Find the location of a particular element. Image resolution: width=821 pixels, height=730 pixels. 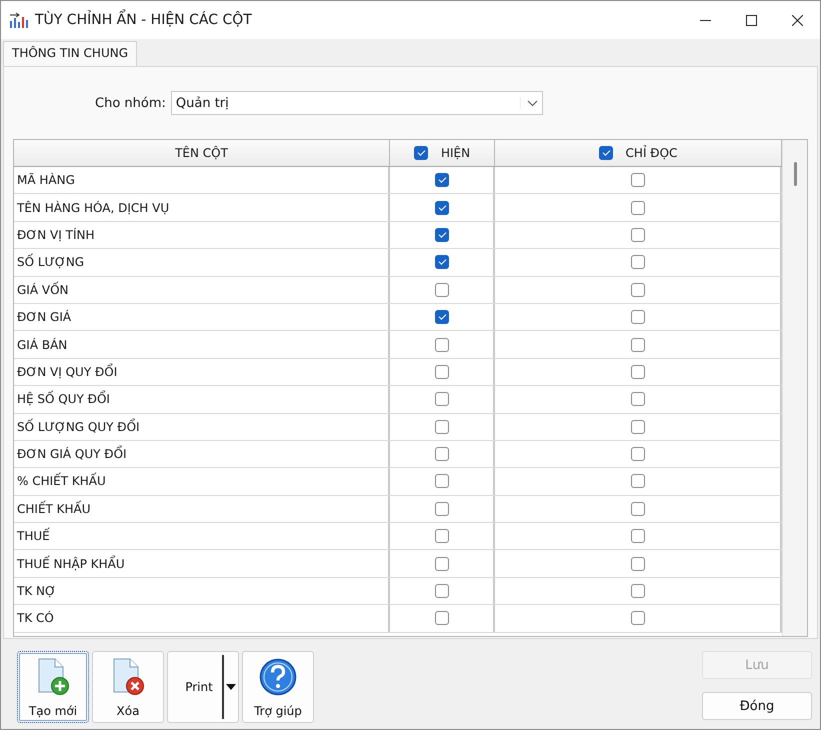

column-name-cell: % CHIẾT KHẤU is located at coordinates (202, 481).